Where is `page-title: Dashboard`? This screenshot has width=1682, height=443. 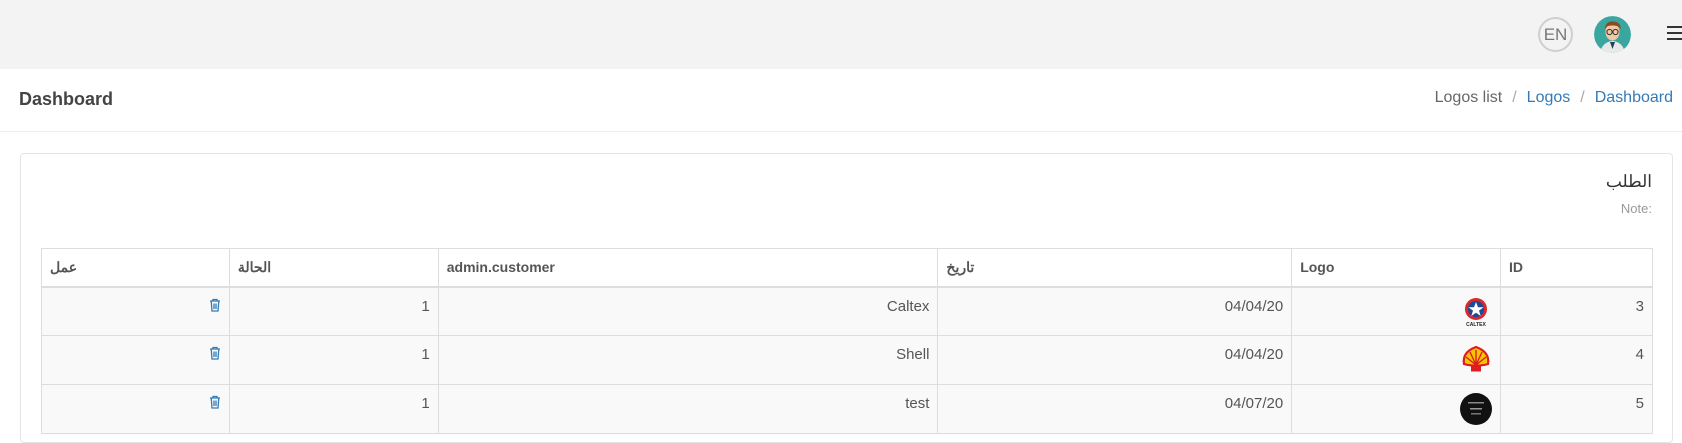
page-title: Dashboard is located at coordinates (66, 99).